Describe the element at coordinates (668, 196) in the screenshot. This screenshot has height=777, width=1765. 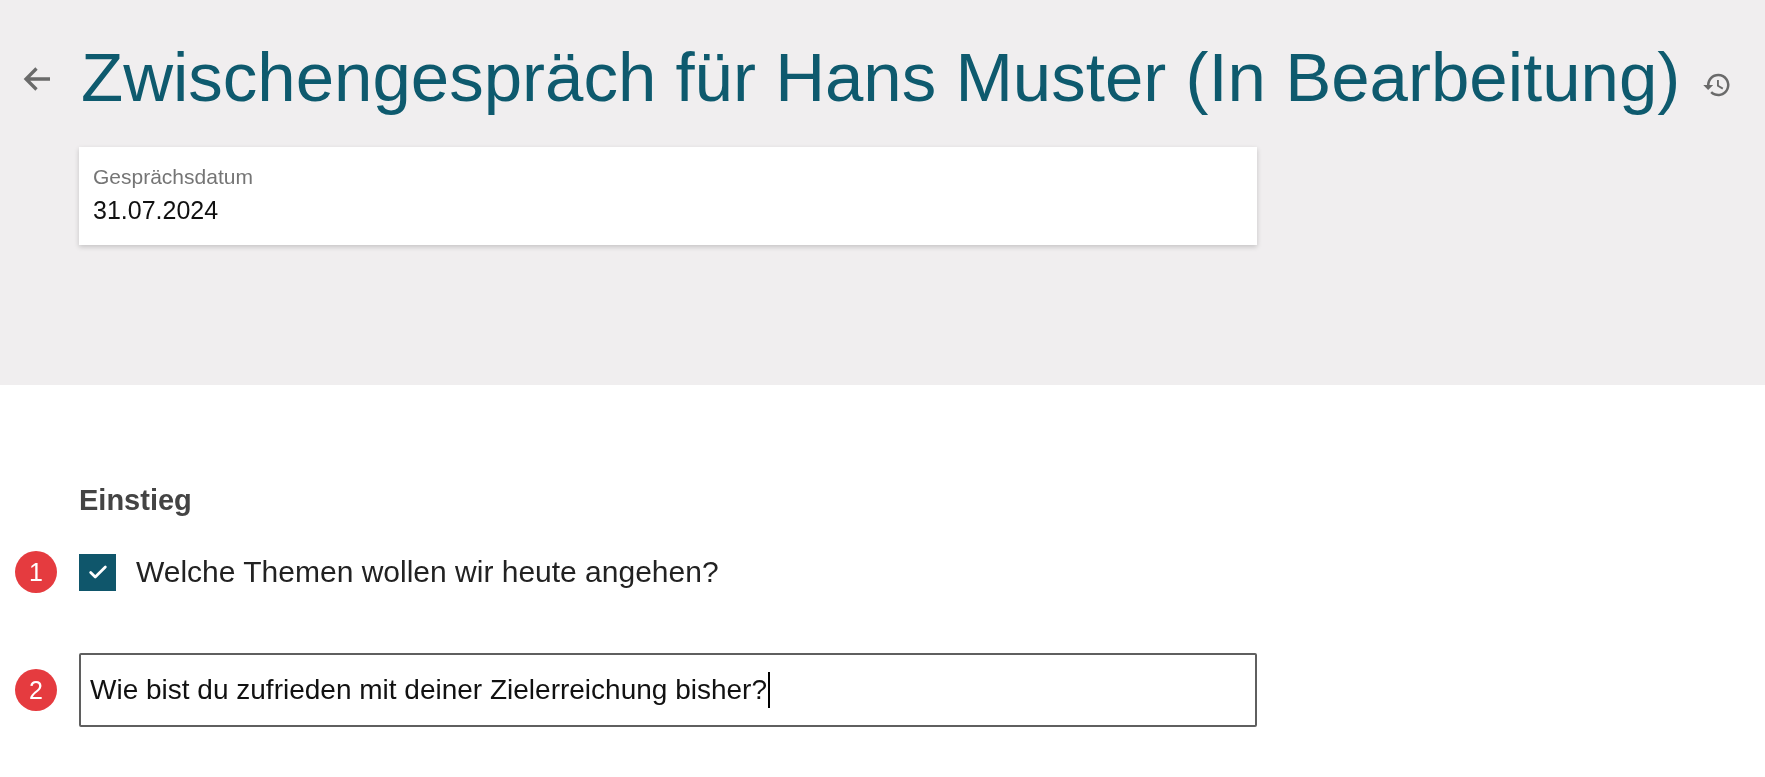
I see `date-card: Gesprächsdatum 31.07.2024` at that location.